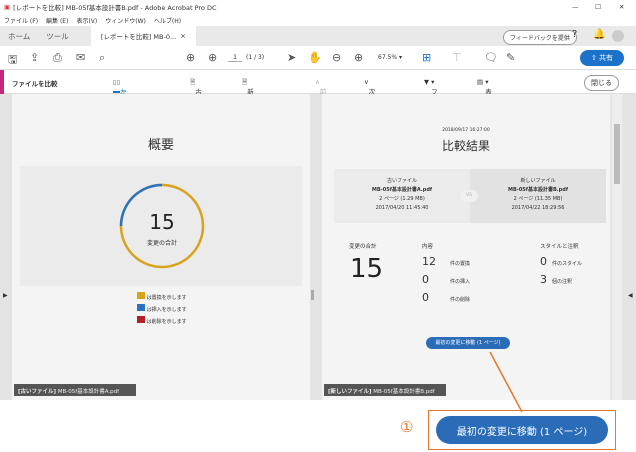  I want to click on legend: は置換を示します は挿入を示します は削除を示します, so click(162, 310).